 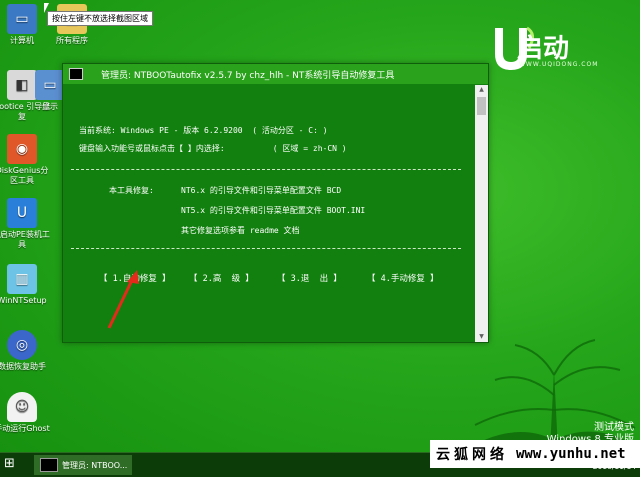 I want to click on diskgenius-icon: ◉, so click(x=22, y=149).